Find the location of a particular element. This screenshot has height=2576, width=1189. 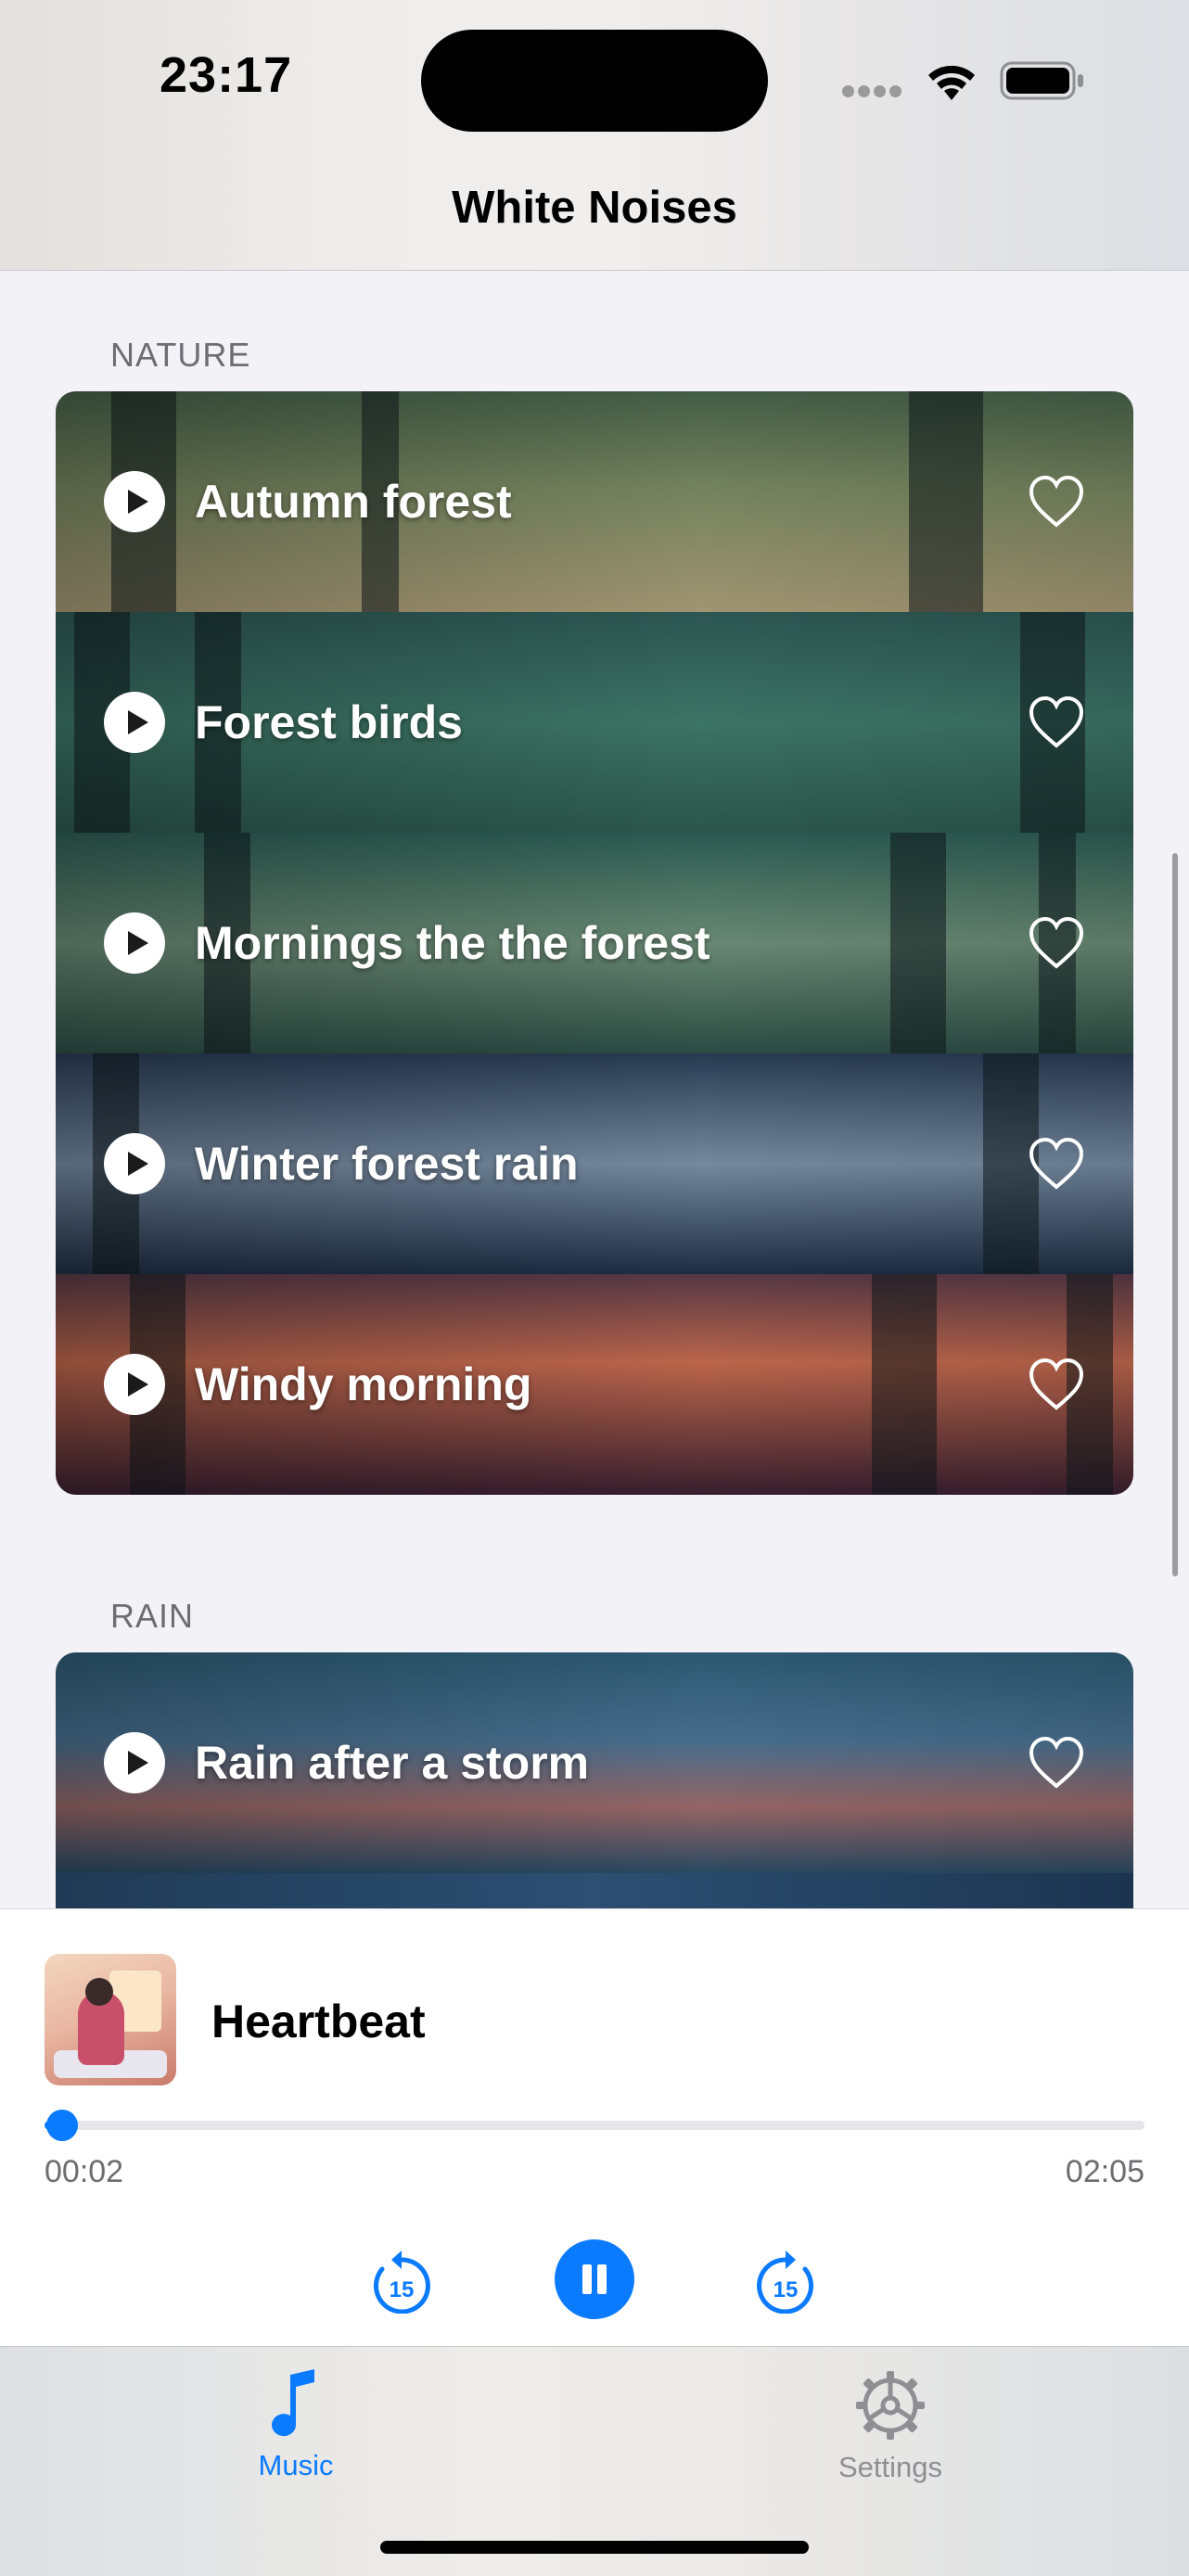

sound-row-winter-forest-rain: Winter forest rain is located at coordinates (594, 1163).